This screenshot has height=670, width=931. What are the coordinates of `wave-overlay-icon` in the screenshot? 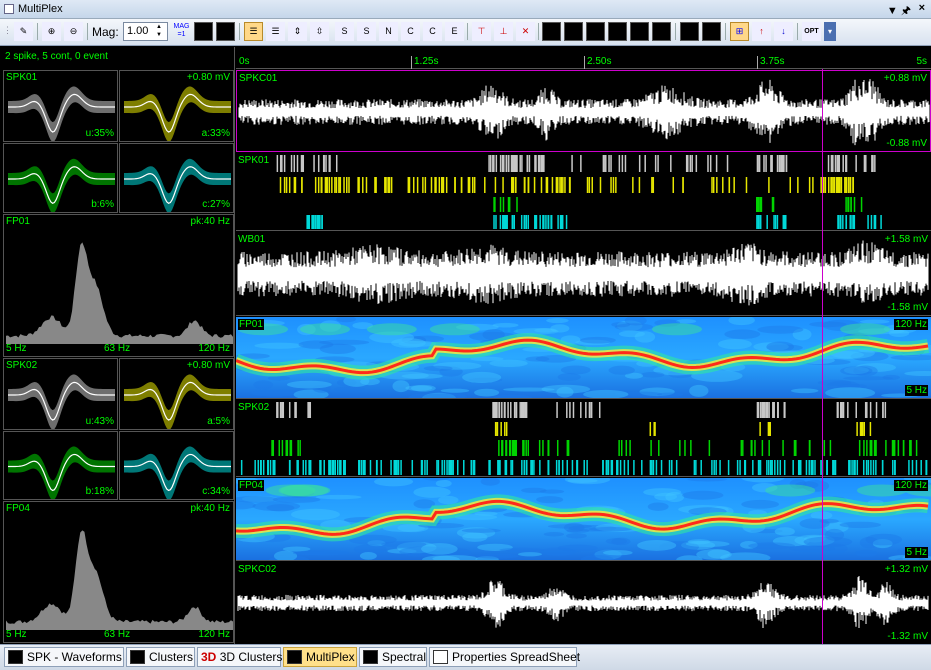 It's located at (551, 31).